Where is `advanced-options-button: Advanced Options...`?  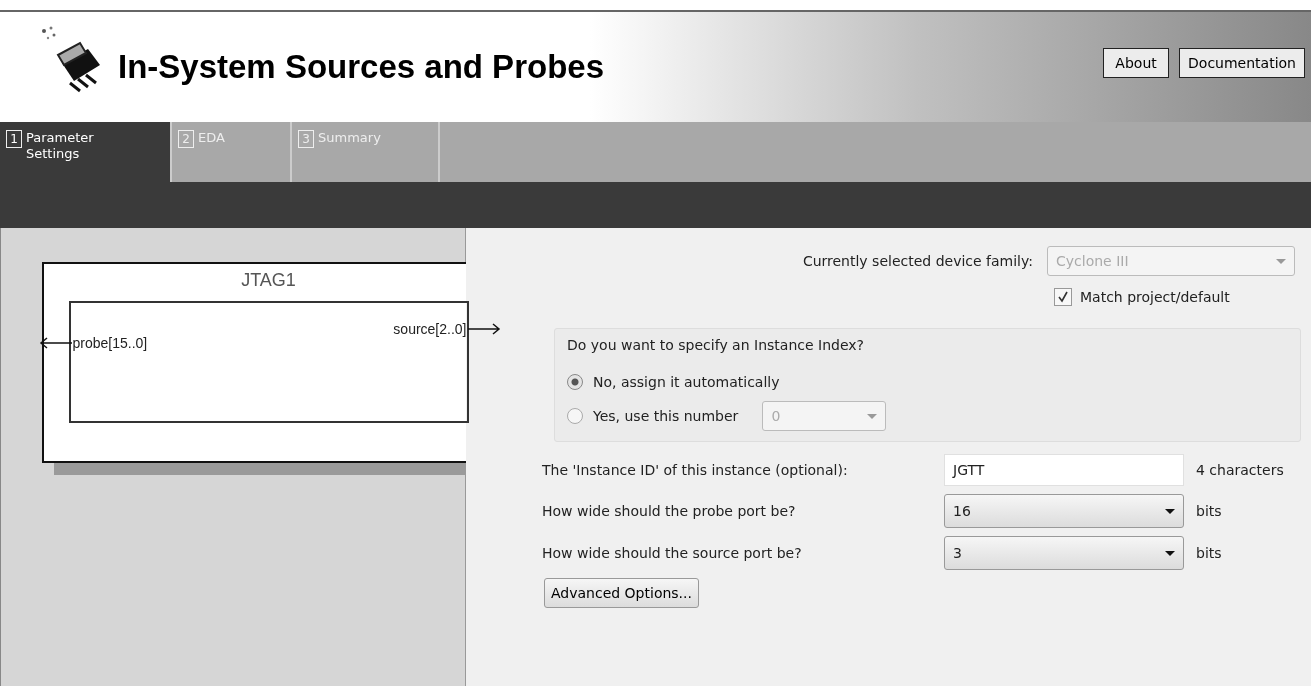
advanced-options-button: Advanced Options... is located at coordinates (621, 593).